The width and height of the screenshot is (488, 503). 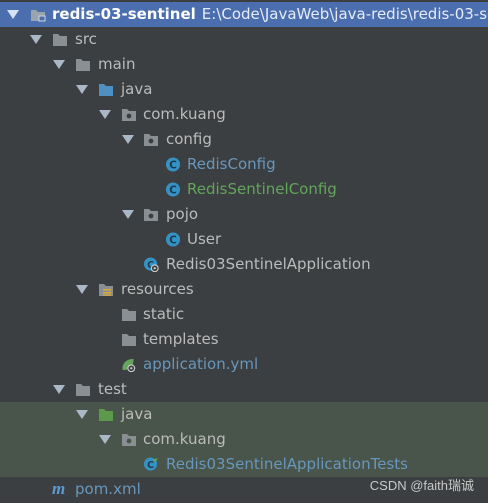 I want to click on project-name: redis-03-sentinel, so click(x=124, y=14).